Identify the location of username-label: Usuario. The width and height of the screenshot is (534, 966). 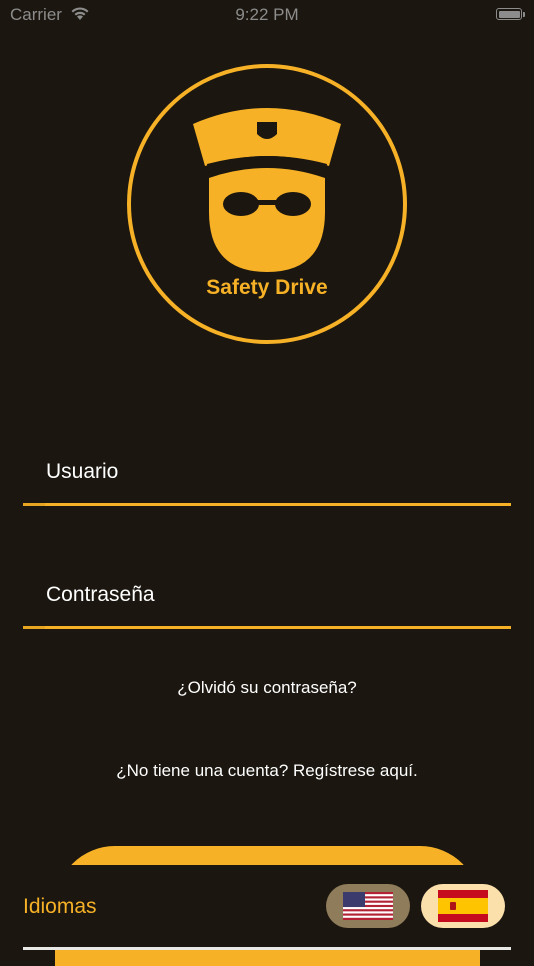
(82, 471).